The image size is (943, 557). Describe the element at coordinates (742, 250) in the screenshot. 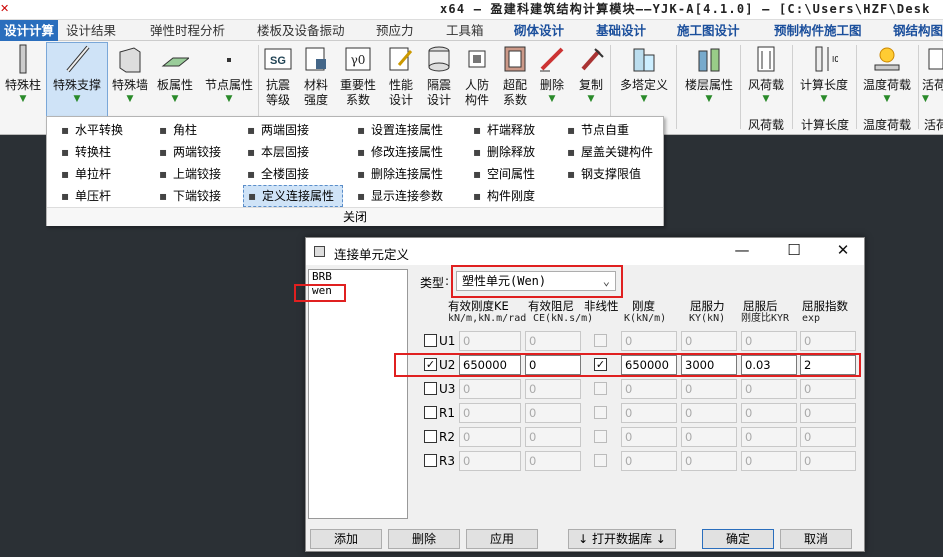

I see `minimize-icon: —` at that location.